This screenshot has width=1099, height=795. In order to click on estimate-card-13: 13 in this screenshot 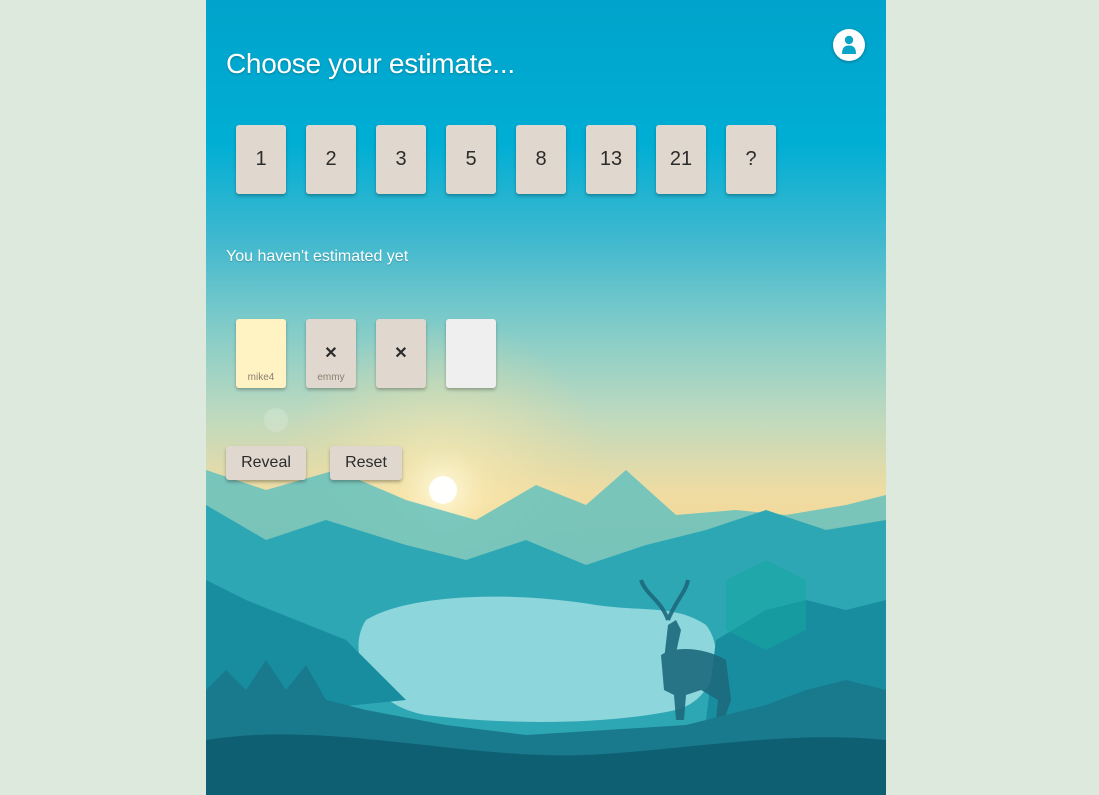, I will do `click(611, 159)`.